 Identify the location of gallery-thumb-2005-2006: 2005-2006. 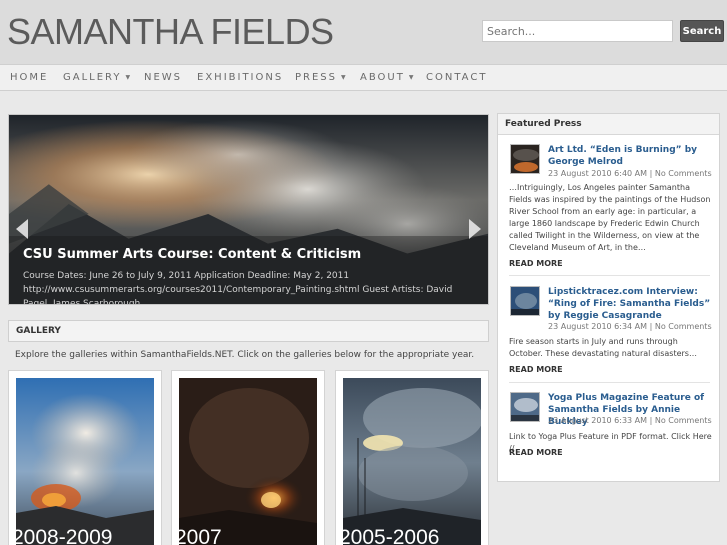
(412, 457).